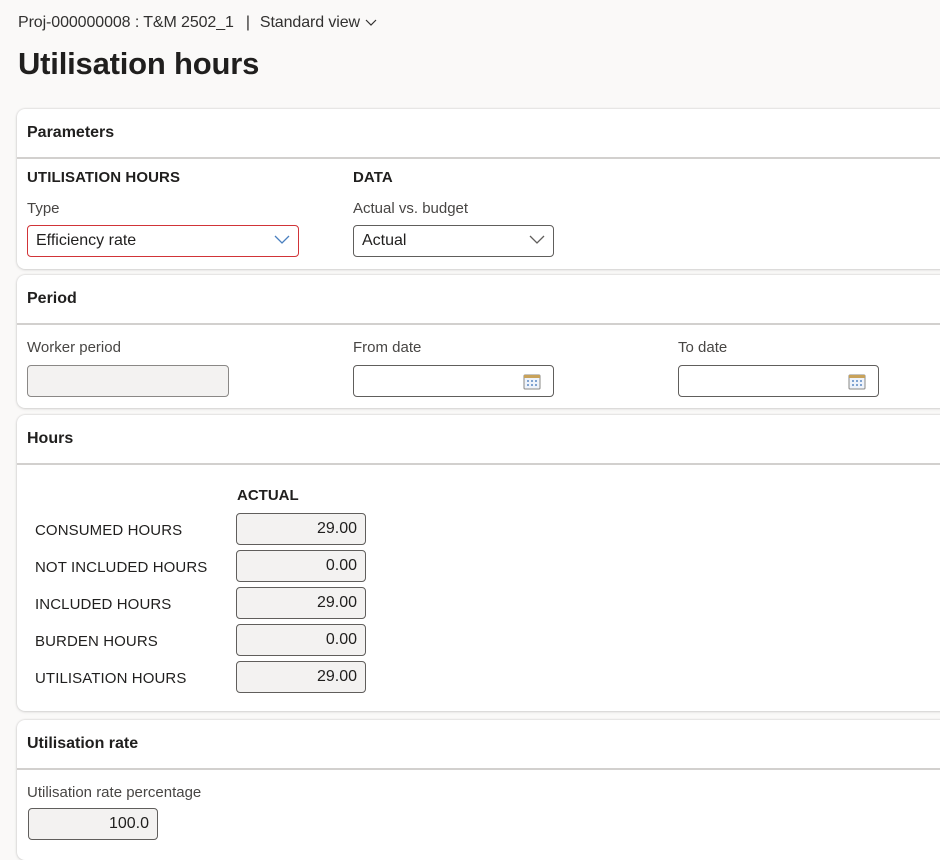  What do you see at coordinates (128, 381) in the screenshot?
I see `worker-period-input` at bounding box center [128, 381].